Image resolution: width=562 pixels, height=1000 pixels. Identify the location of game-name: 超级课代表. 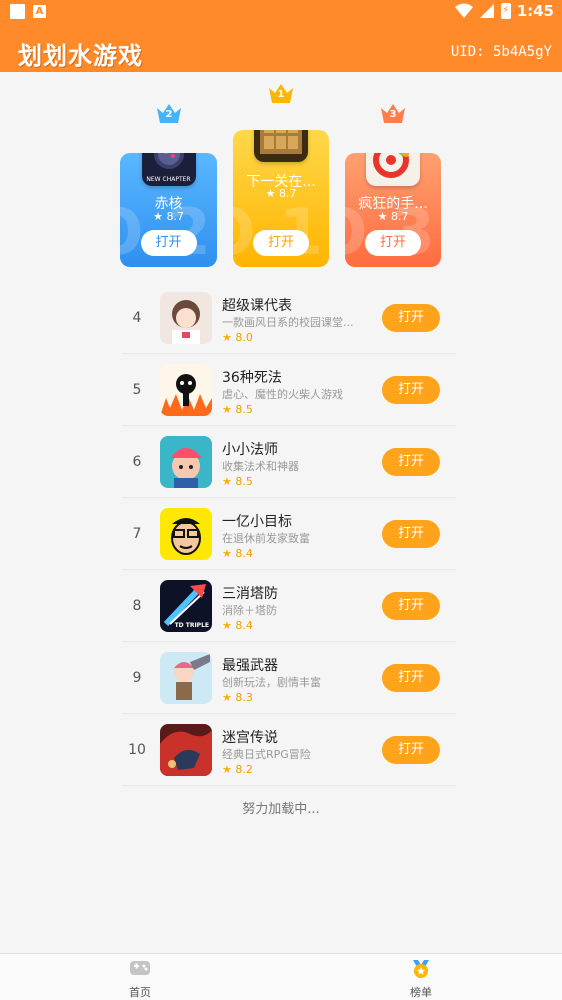
(257, 306).